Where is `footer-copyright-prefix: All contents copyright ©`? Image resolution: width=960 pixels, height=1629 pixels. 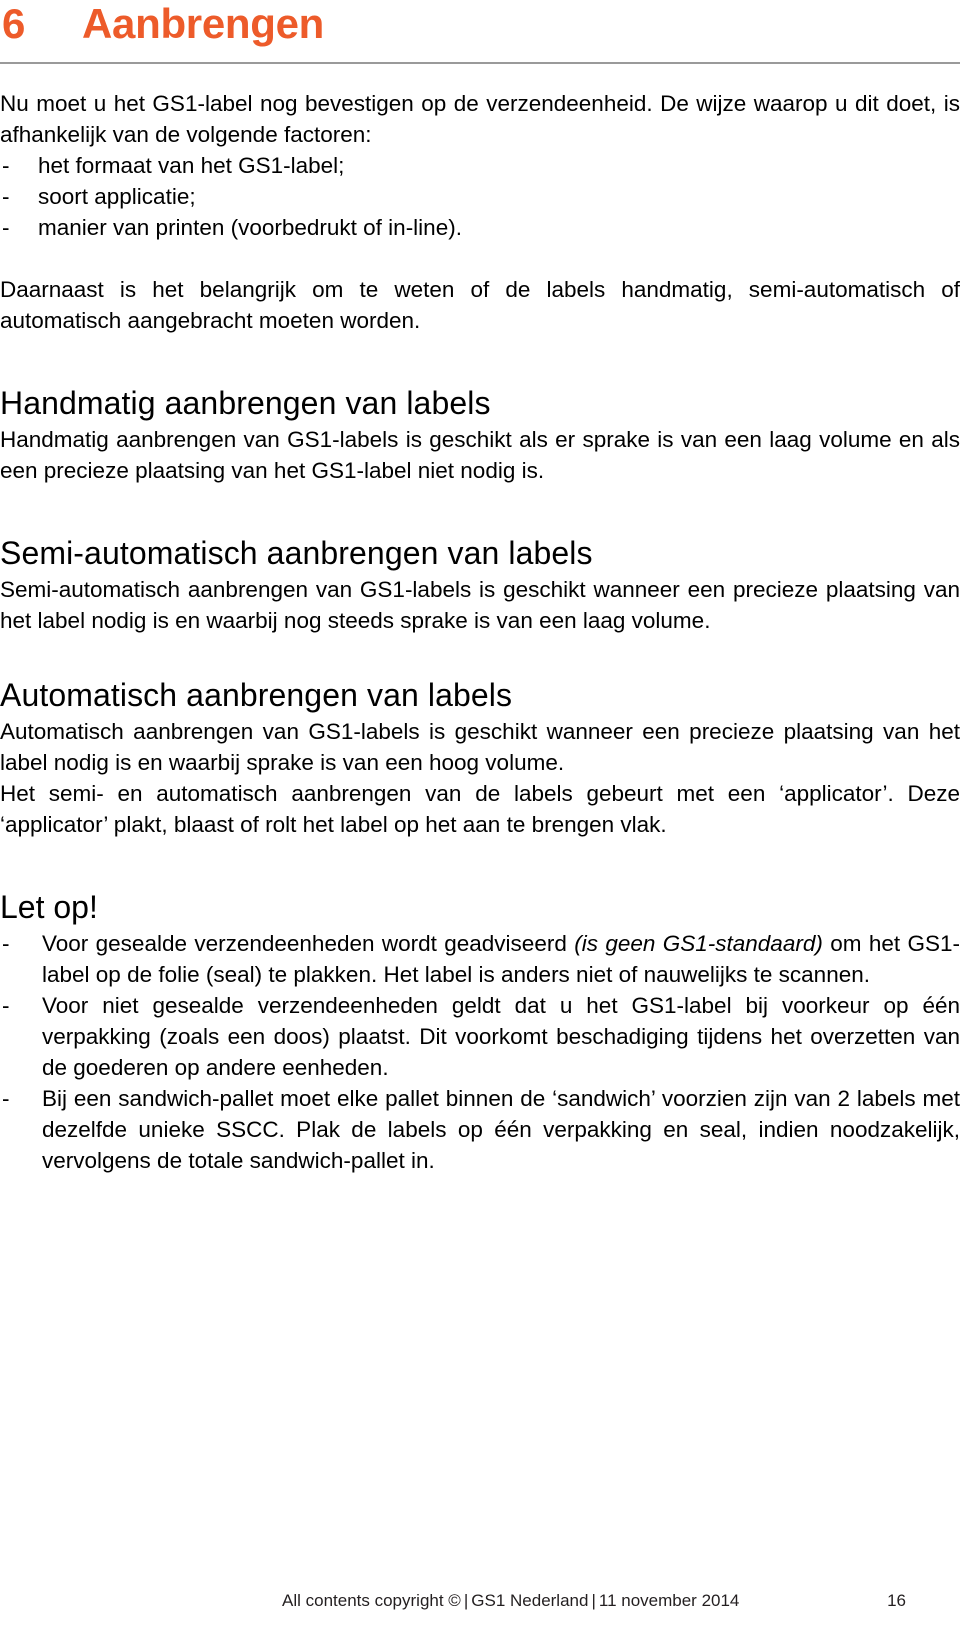
footer-copyright-prefix: All contents copyright © is located at coordinates (371, 1600).